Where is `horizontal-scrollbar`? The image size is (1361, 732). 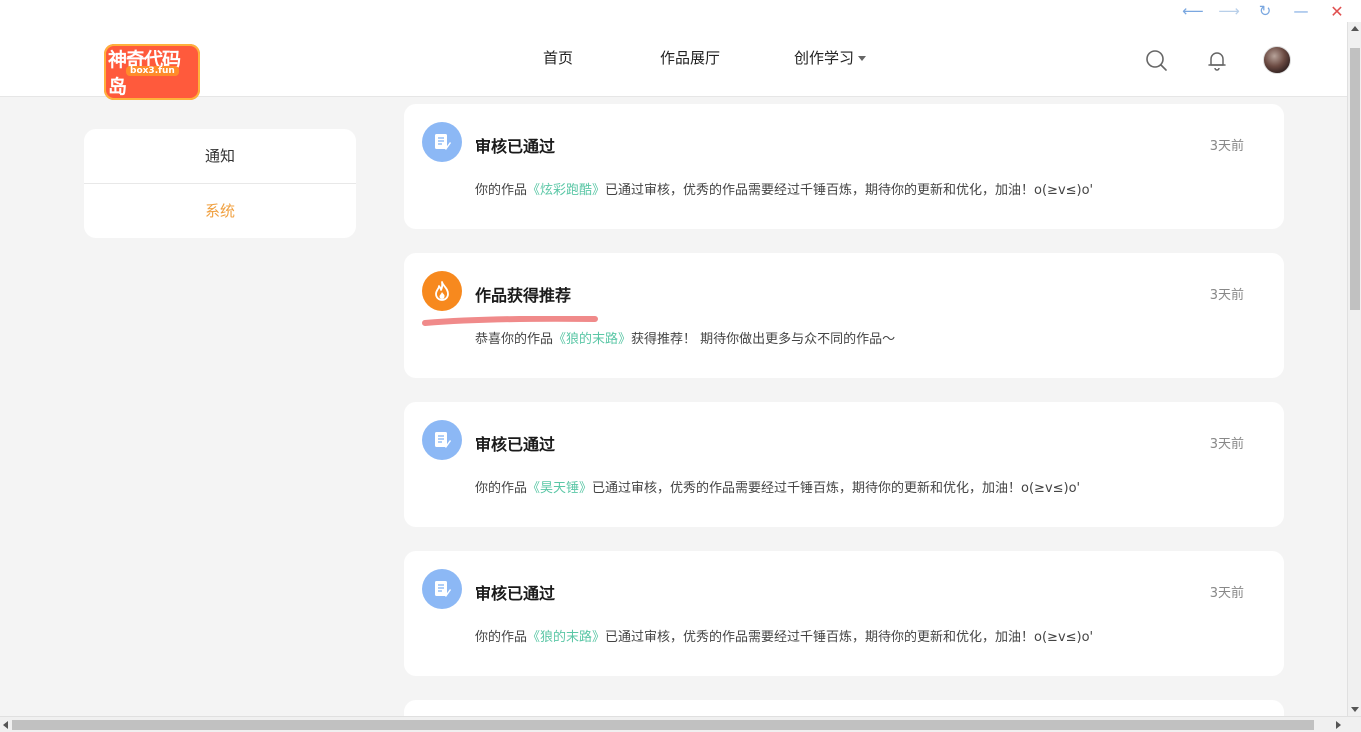
horizontal-scrollbar is located at coordinates (680, 724).